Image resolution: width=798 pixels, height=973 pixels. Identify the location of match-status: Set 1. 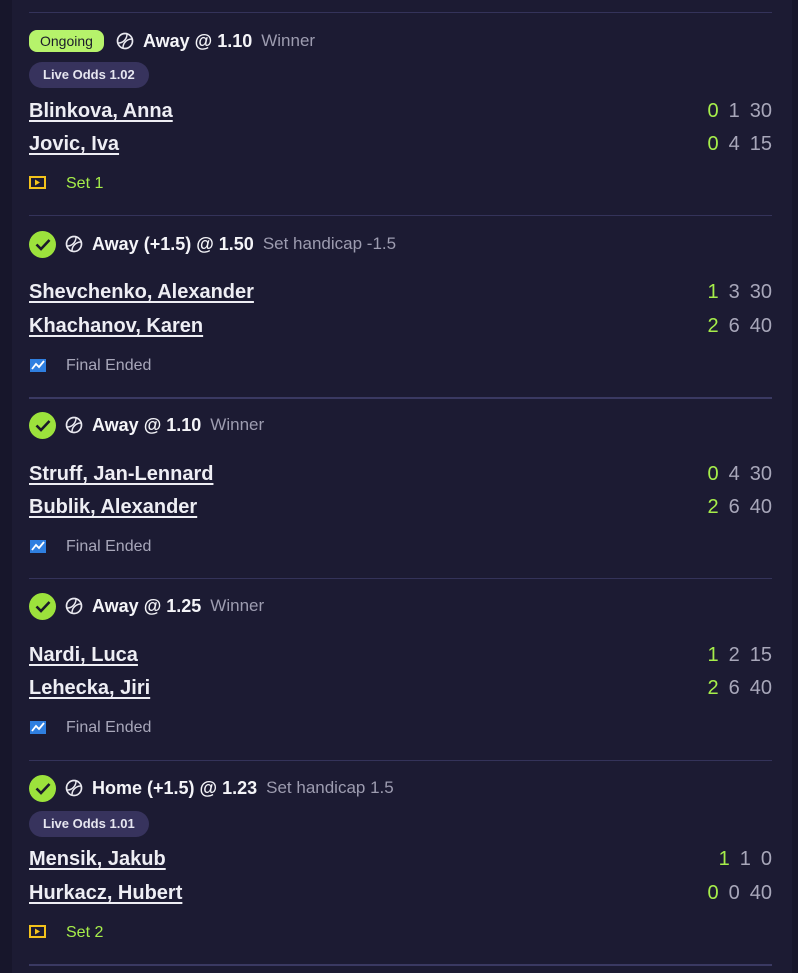
(66, 184).